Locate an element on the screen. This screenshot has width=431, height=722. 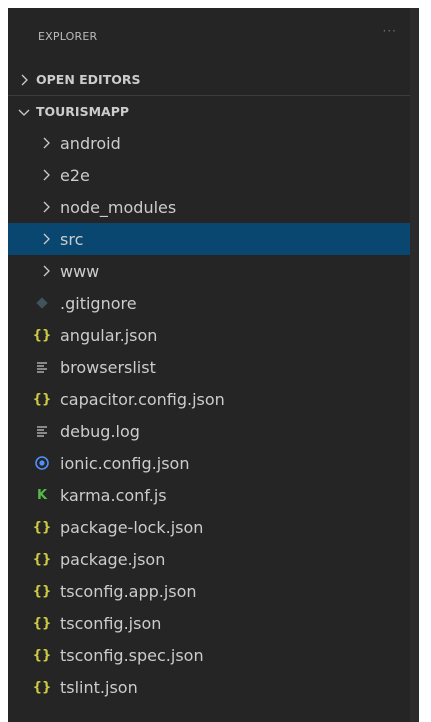
file-label: package.json is located at coordinates (113, 559).